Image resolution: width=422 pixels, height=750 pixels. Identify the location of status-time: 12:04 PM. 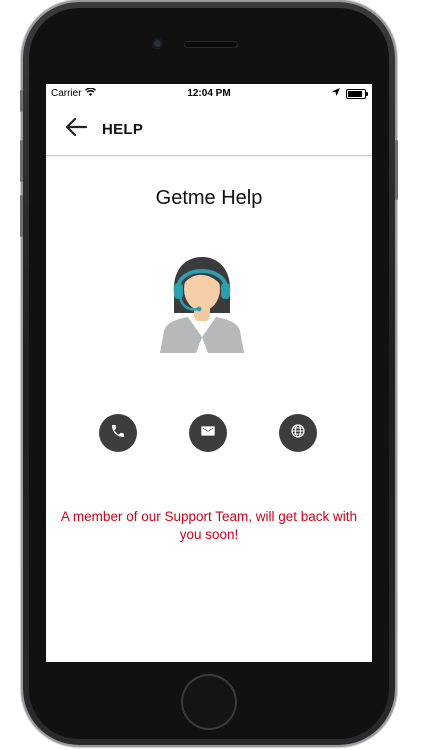
(209, 93).